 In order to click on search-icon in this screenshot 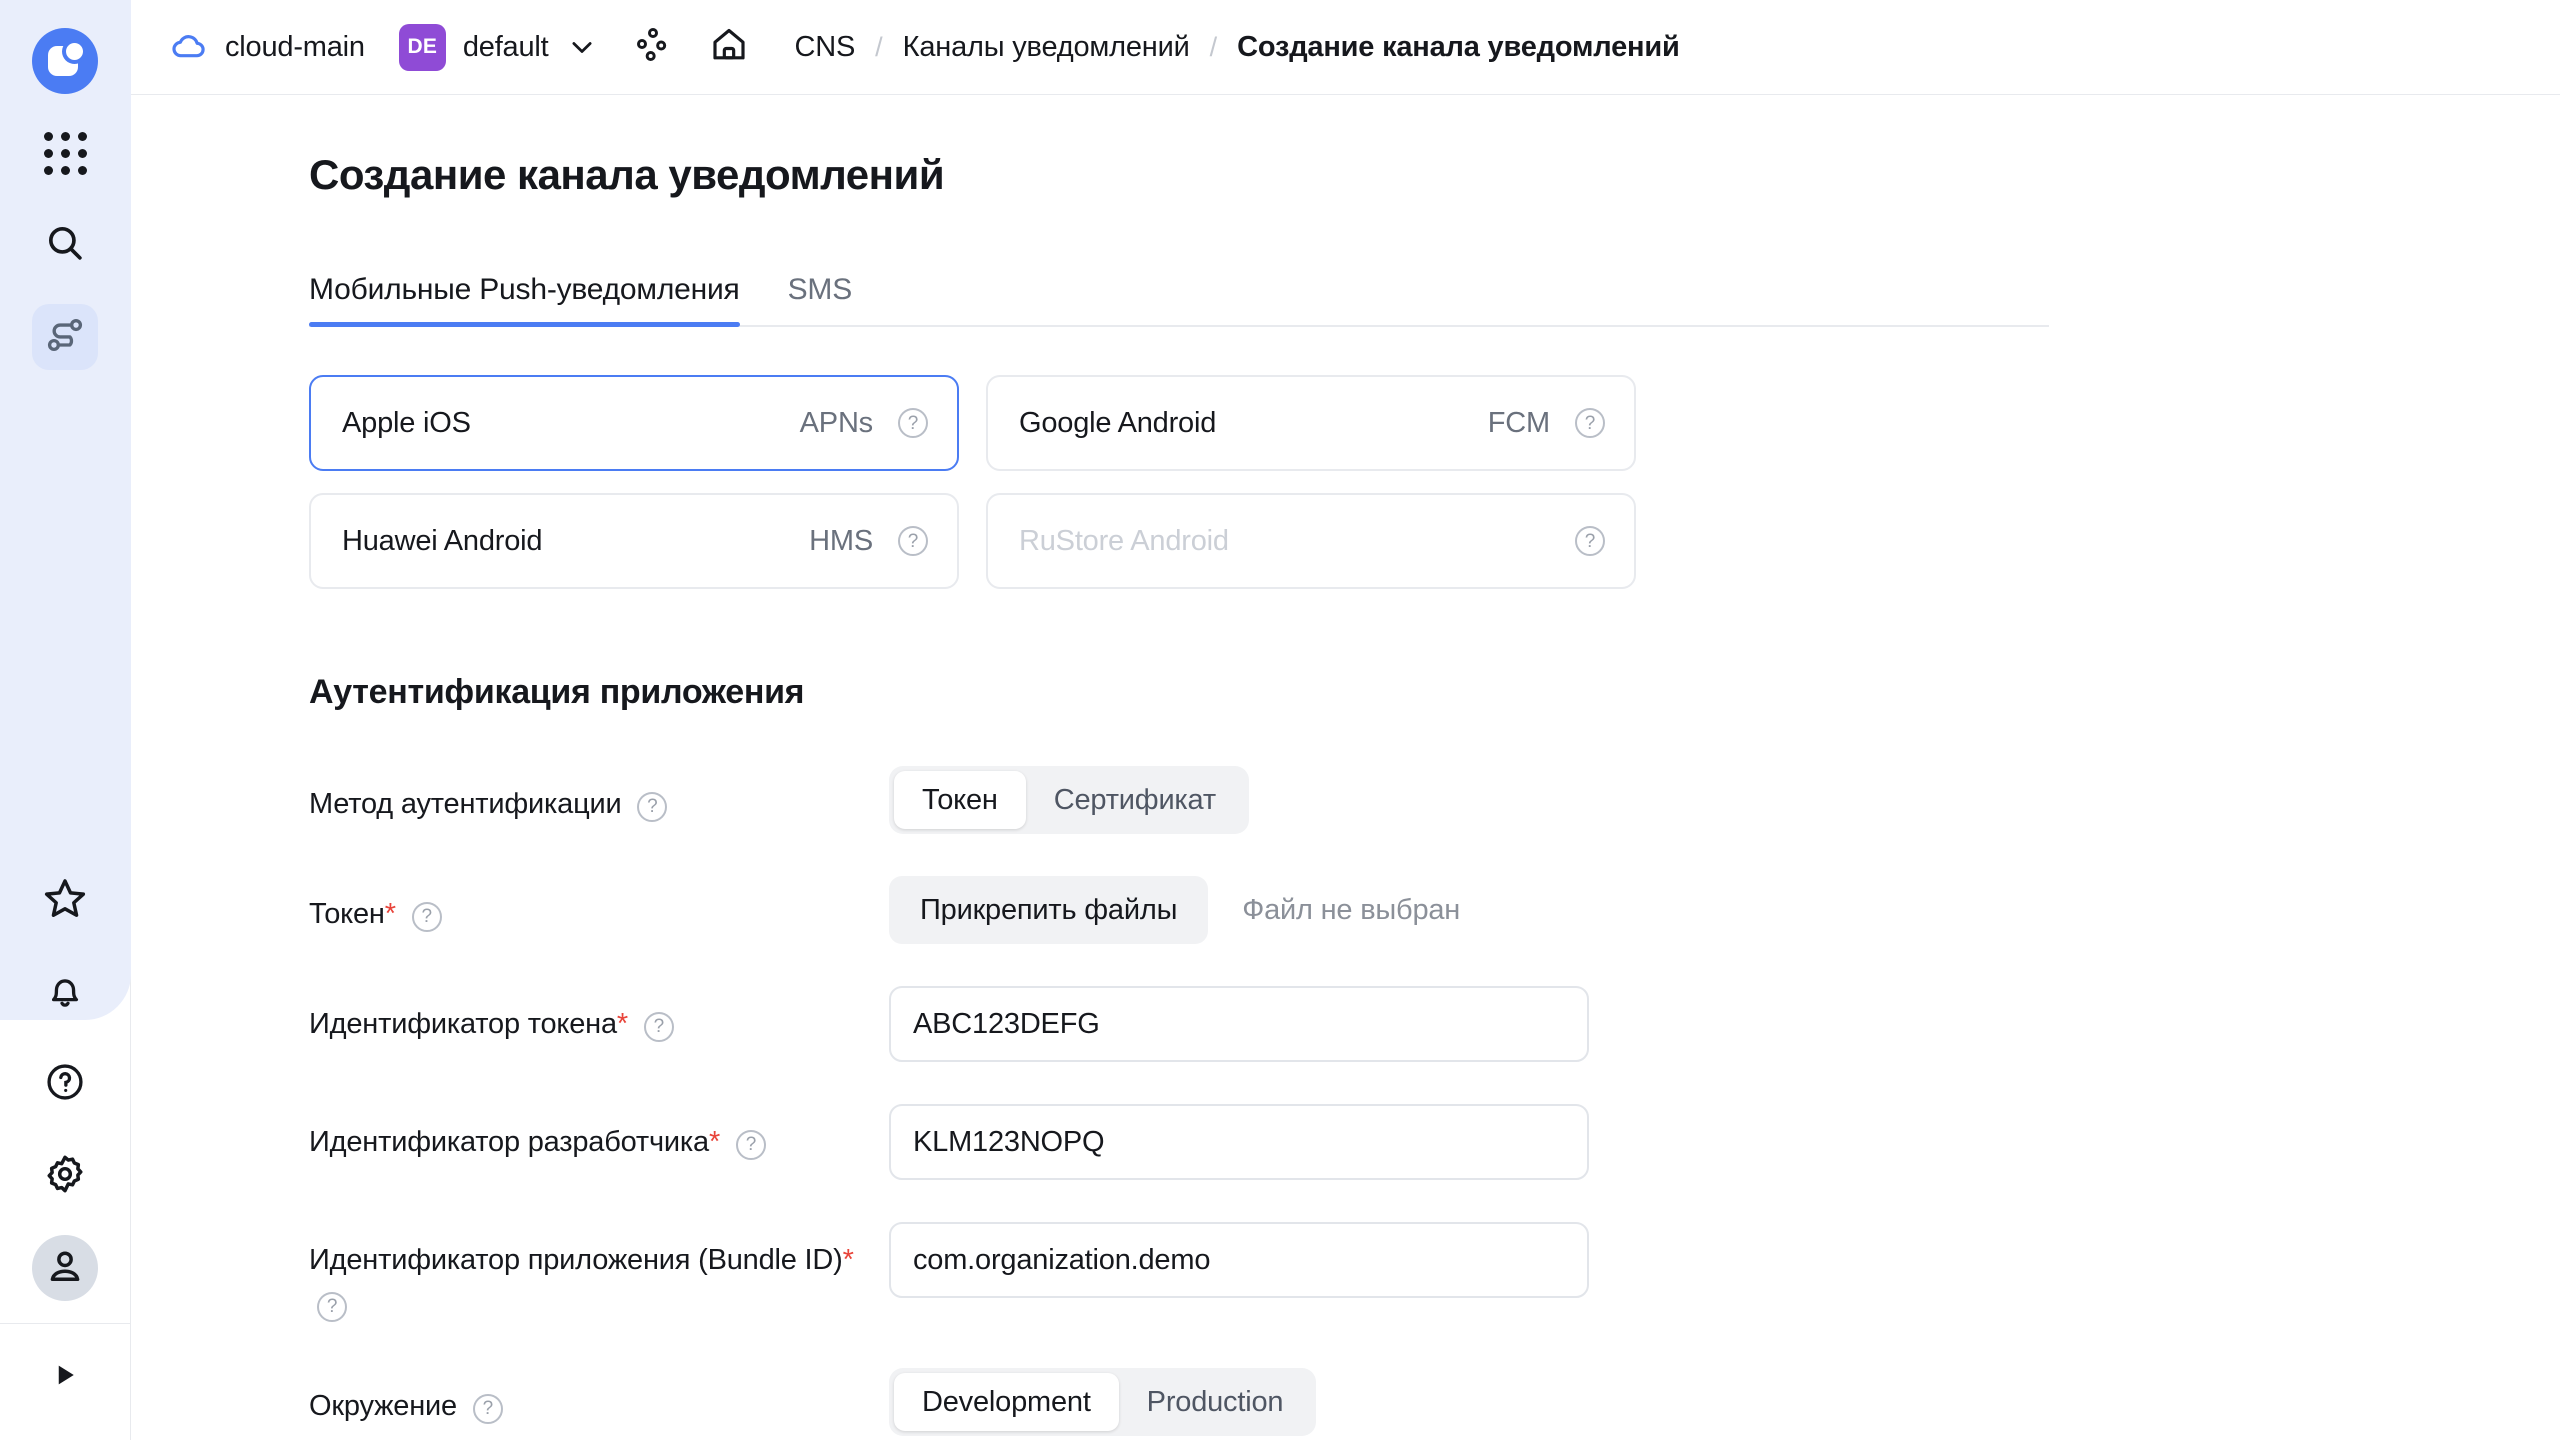, I will do `click(65, 245)`.